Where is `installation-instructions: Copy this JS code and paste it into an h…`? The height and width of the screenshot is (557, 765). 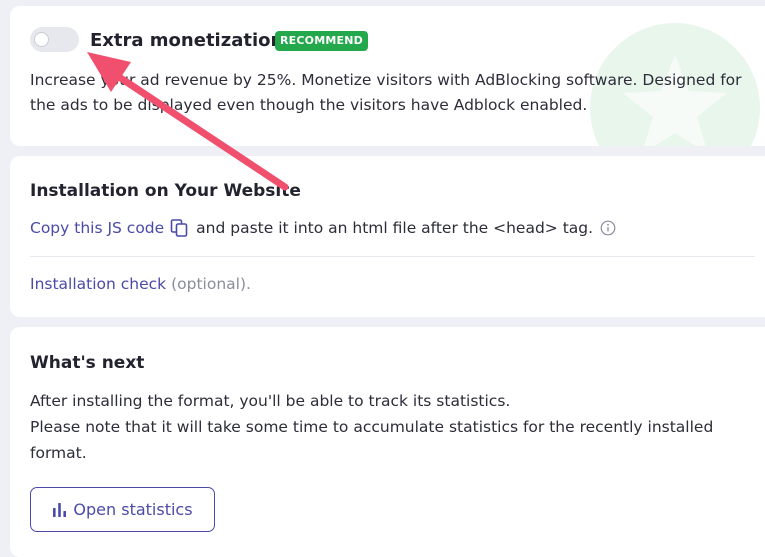
installation-instructions: Copy this JS code and paste it into an h… is located at coordinates (323, 228).